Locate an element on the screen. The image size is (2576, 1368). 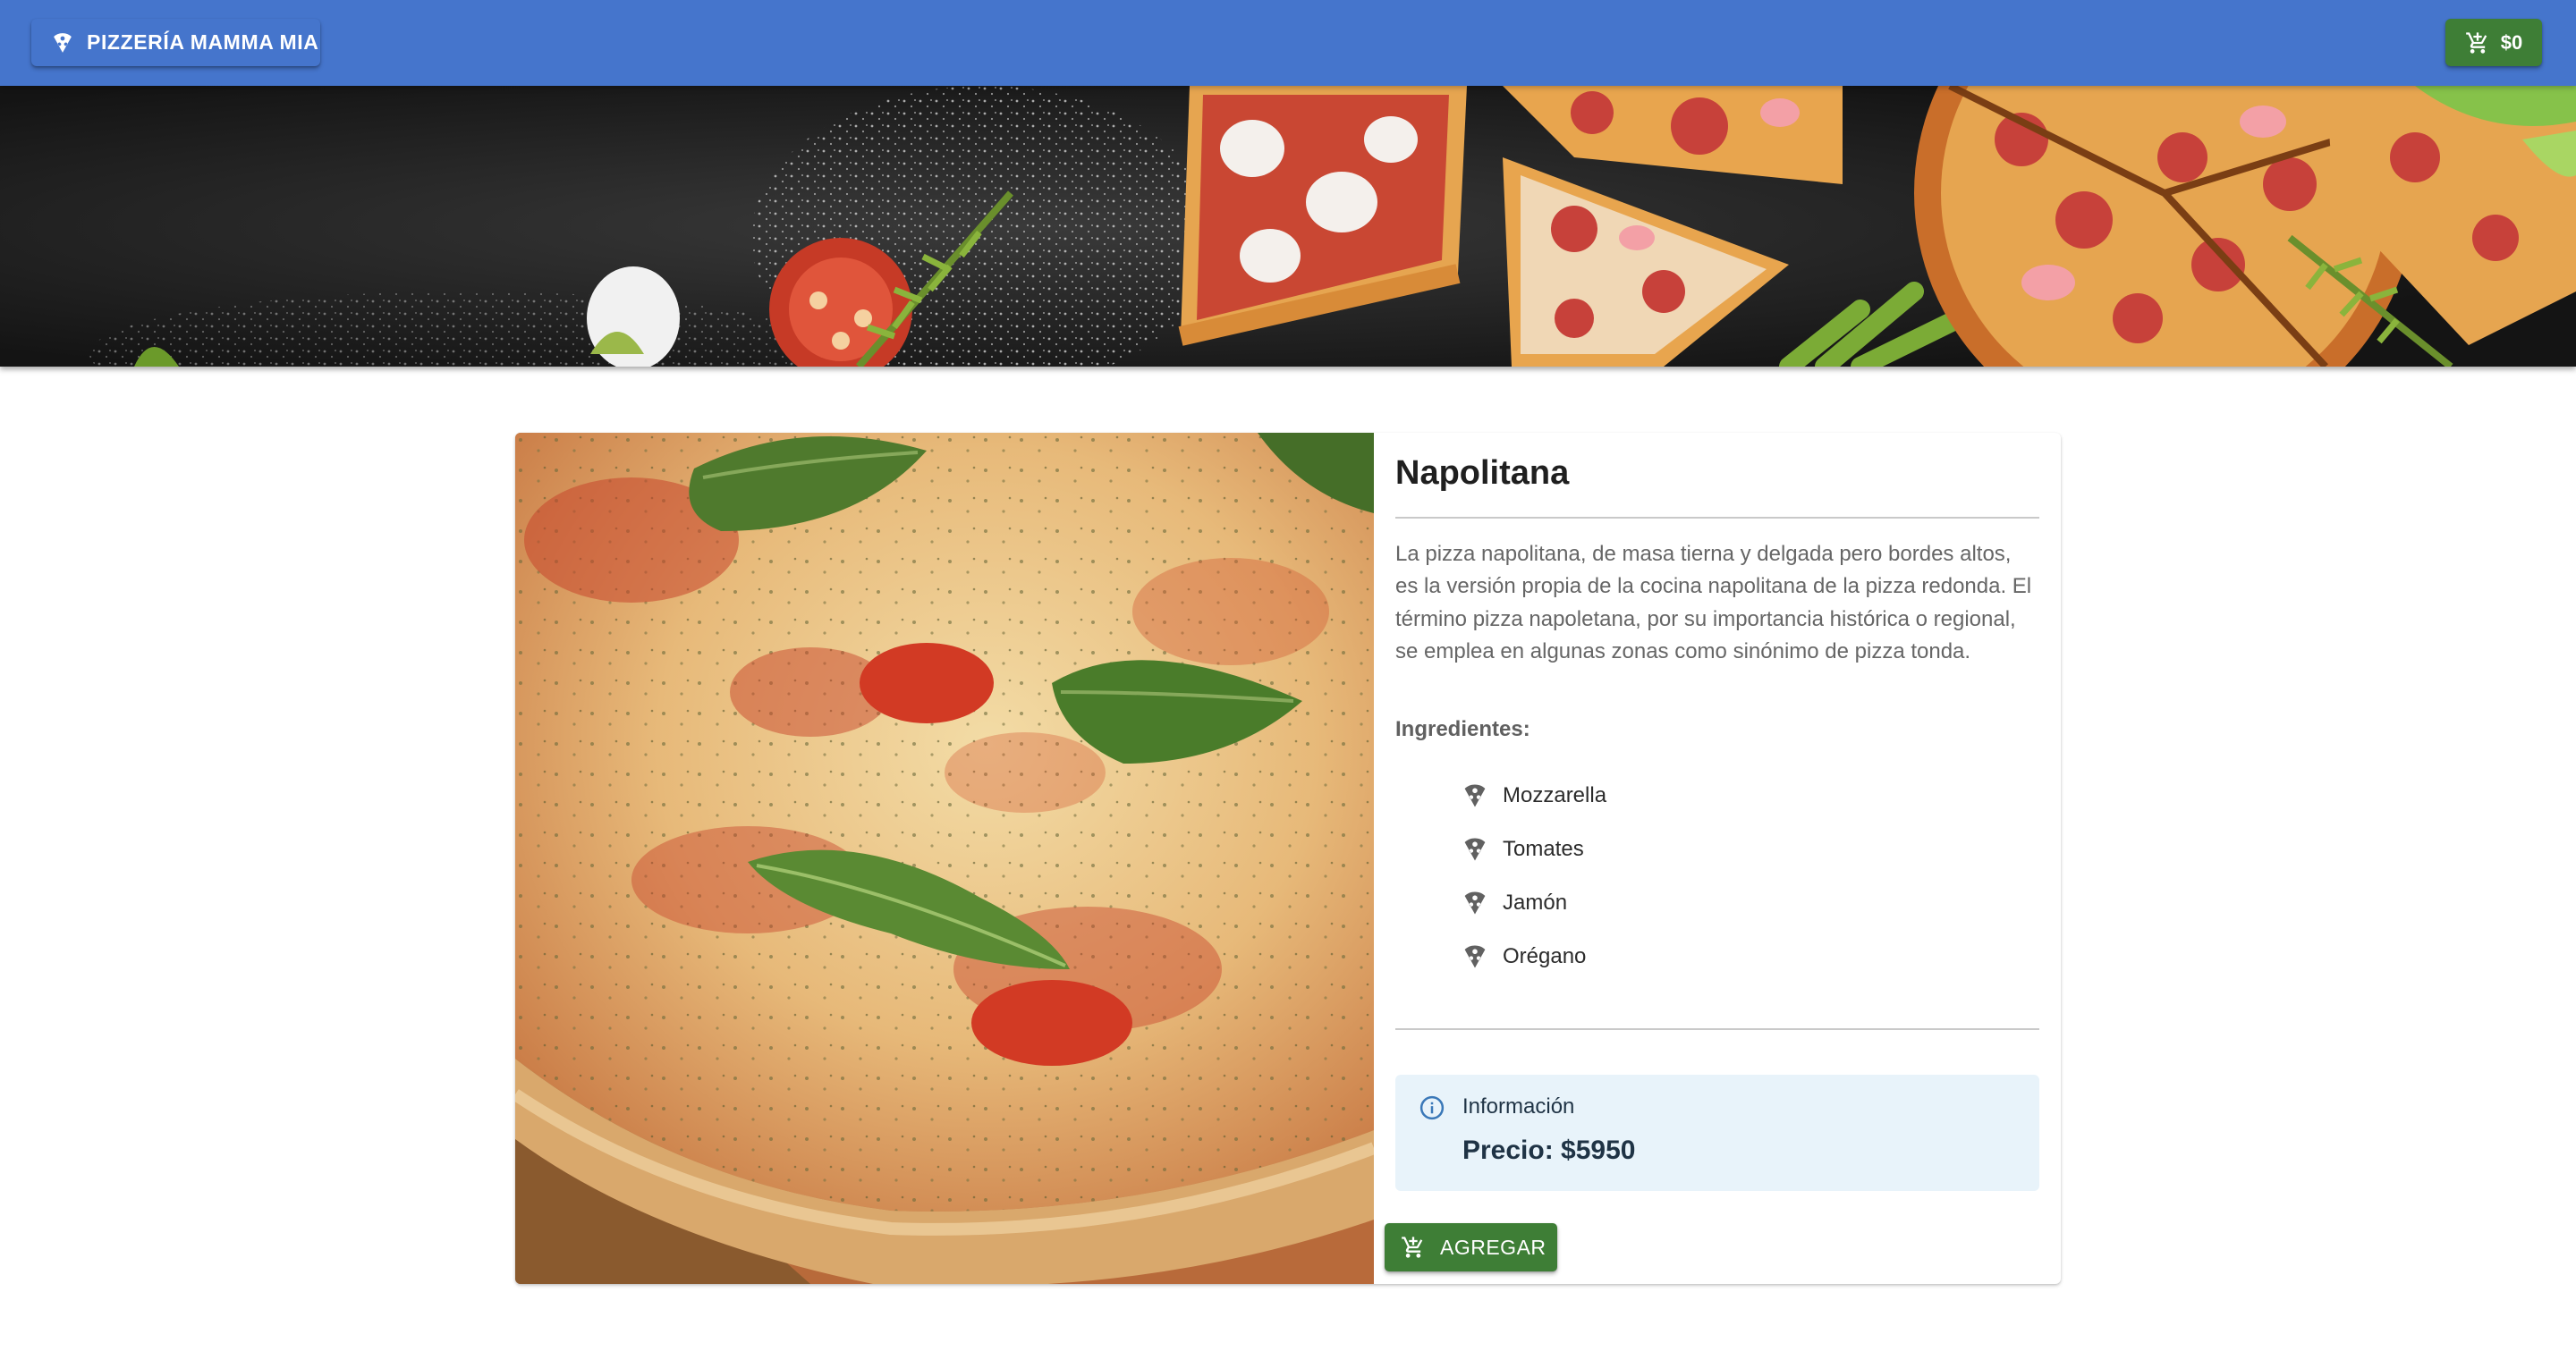
ingredient-item: Orégano is located at coordinates (1574, 957).